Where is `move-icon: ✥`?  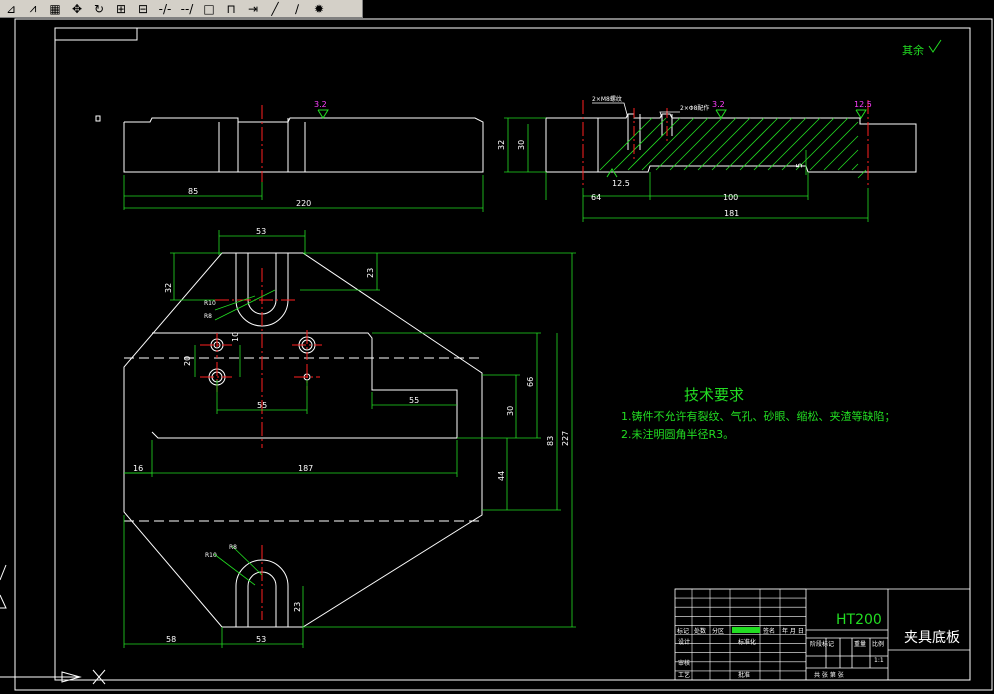 move-icon: ✥ is located at coordinates (77, 8).